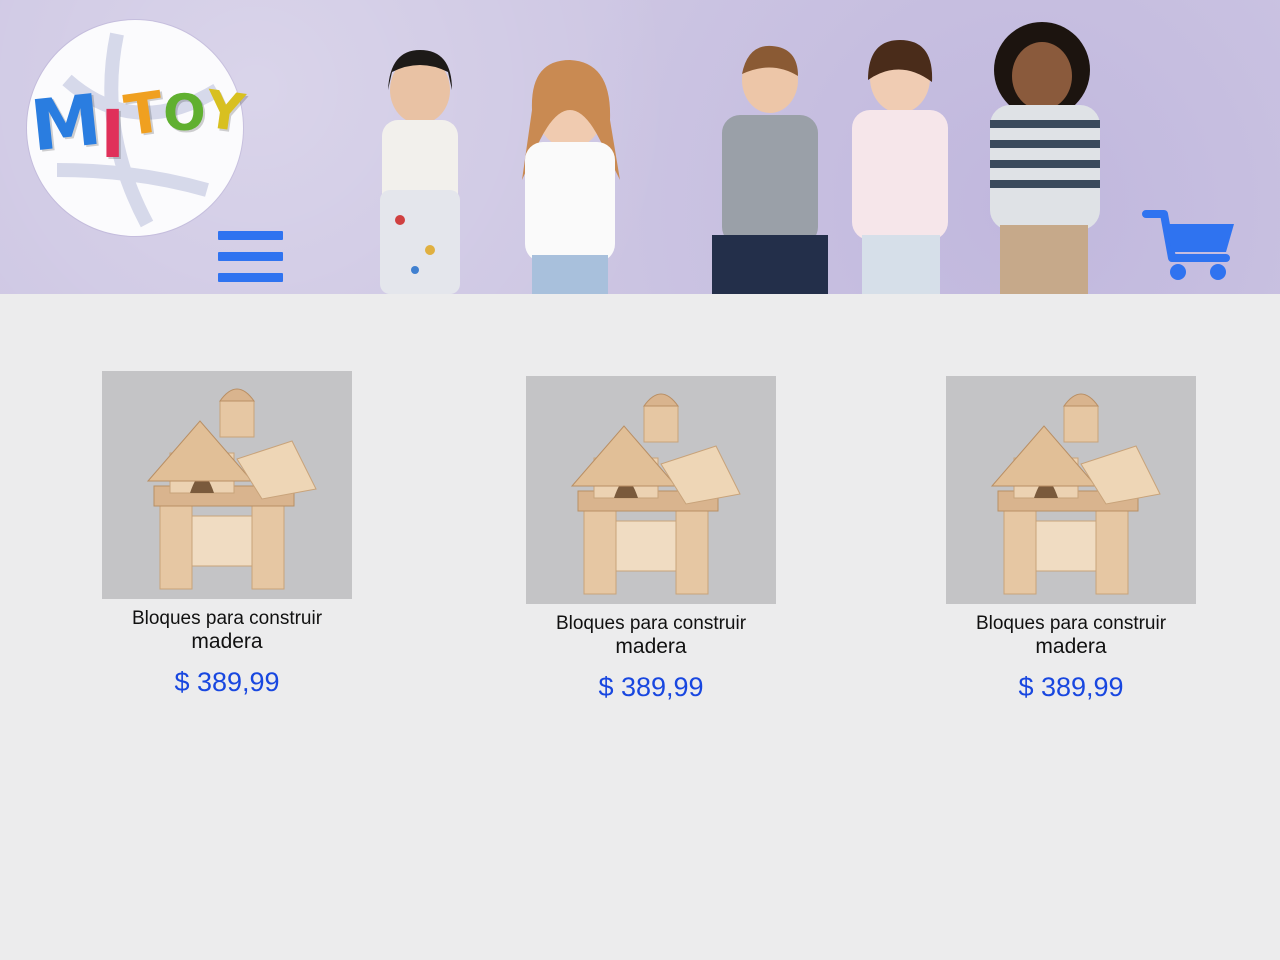 The height and width of the screenshot is (960, 1280). I want to click on brand-logo: M I T O Y, so click(137, 128).